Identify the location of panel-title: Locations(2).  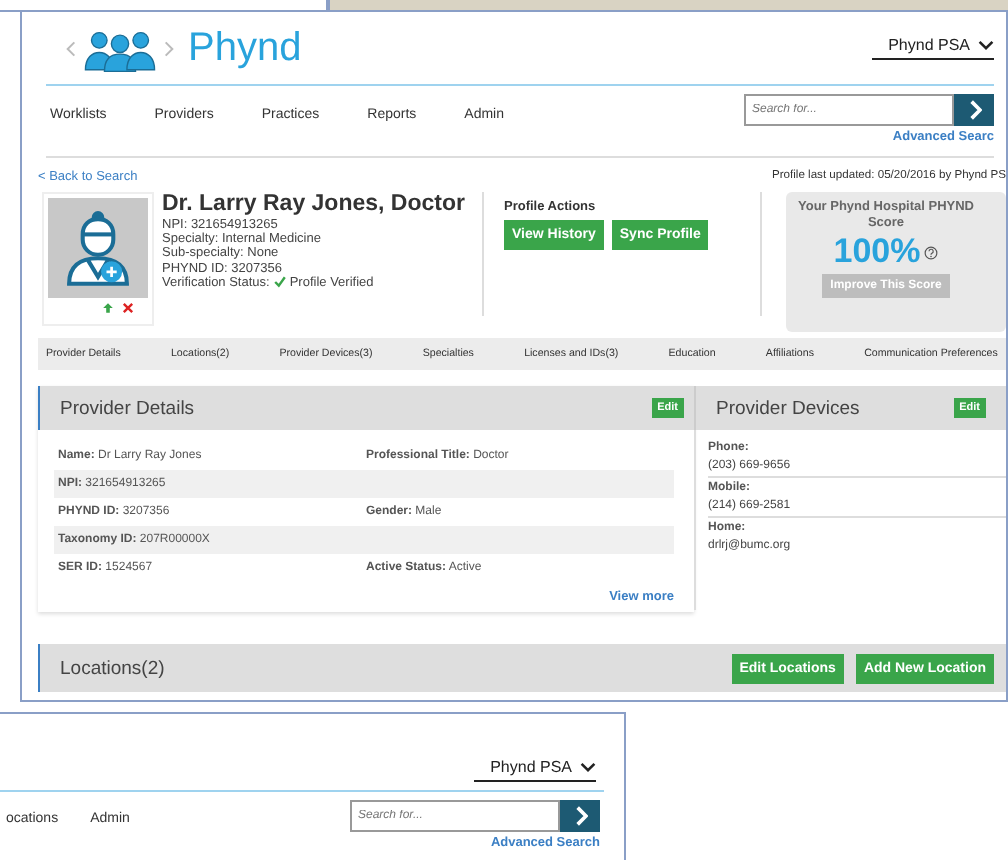
(112, 668).